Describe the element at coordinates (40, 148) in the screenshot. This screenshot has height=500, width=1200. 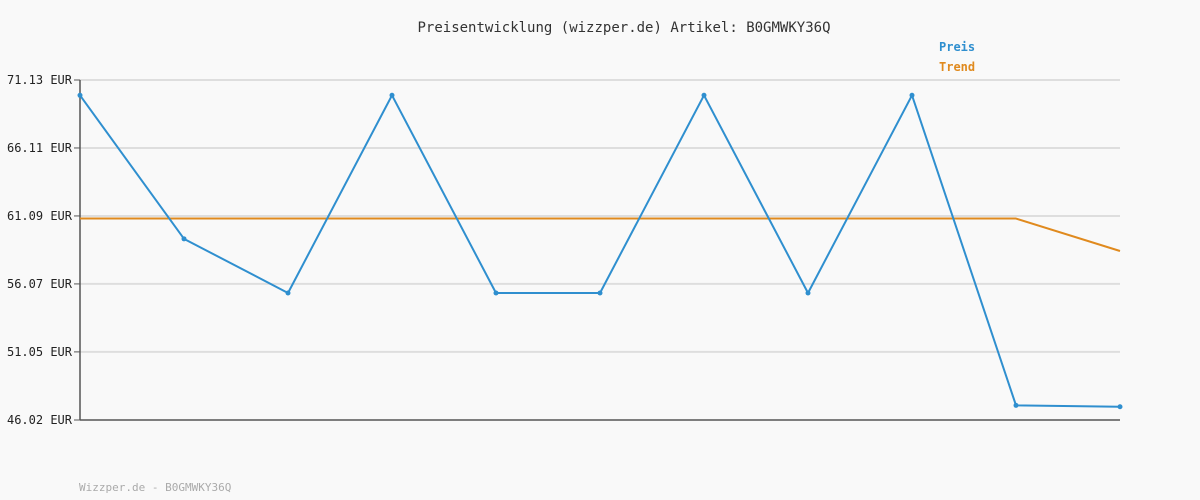
I see `y-tick-label: 66.11 EUR` at that location.